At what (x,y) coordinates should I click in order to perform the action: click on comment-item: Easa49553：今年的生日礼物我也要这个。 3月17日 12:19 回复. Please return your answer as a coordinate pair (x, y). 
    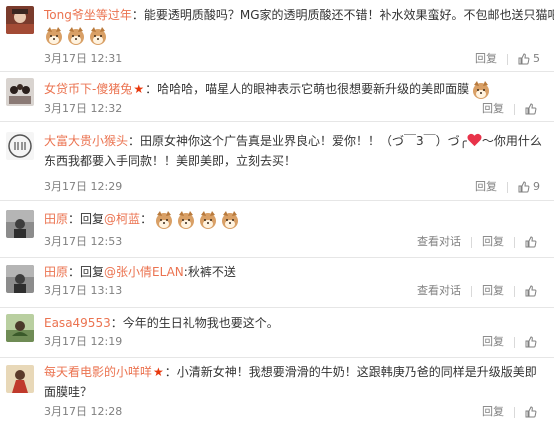
    Looking at the image, I should click on (277, 333).